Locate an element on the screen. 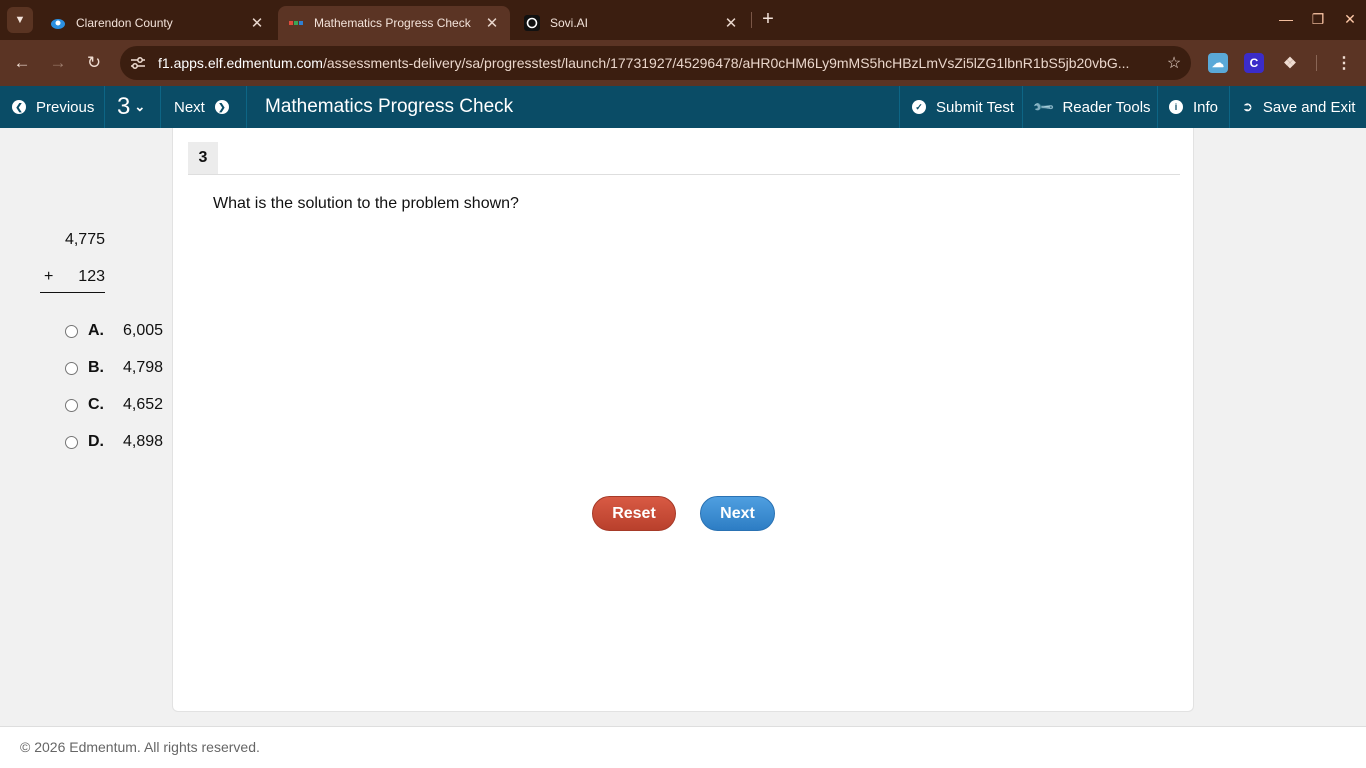  radio-a is located at coordinates (71, 331).